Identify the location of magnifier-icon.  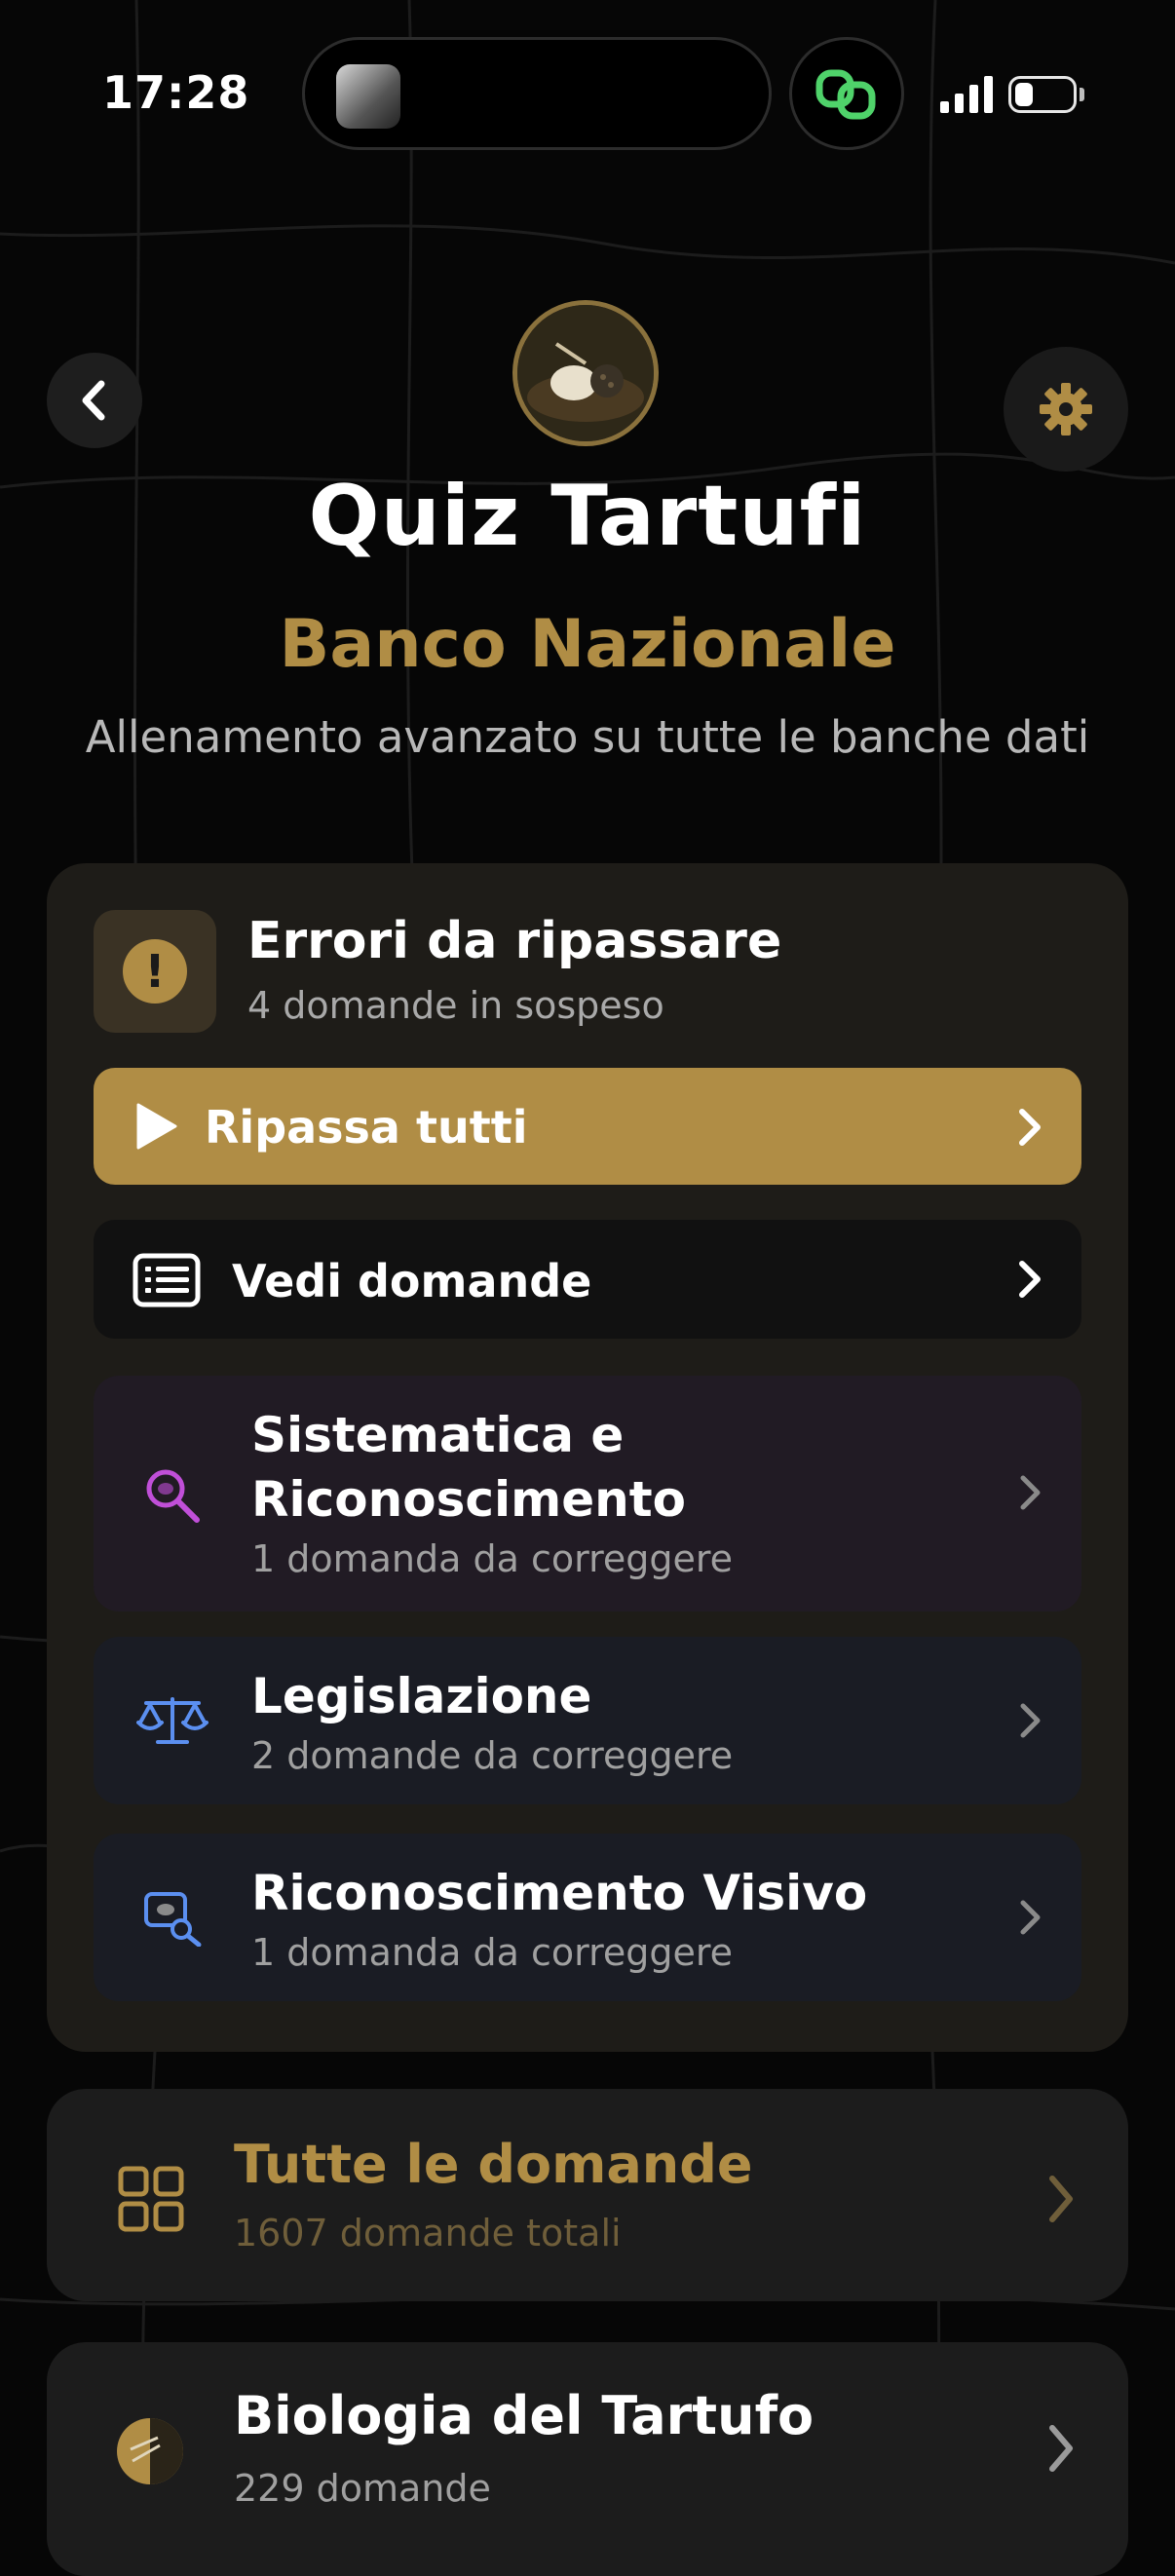
(173, 1496).